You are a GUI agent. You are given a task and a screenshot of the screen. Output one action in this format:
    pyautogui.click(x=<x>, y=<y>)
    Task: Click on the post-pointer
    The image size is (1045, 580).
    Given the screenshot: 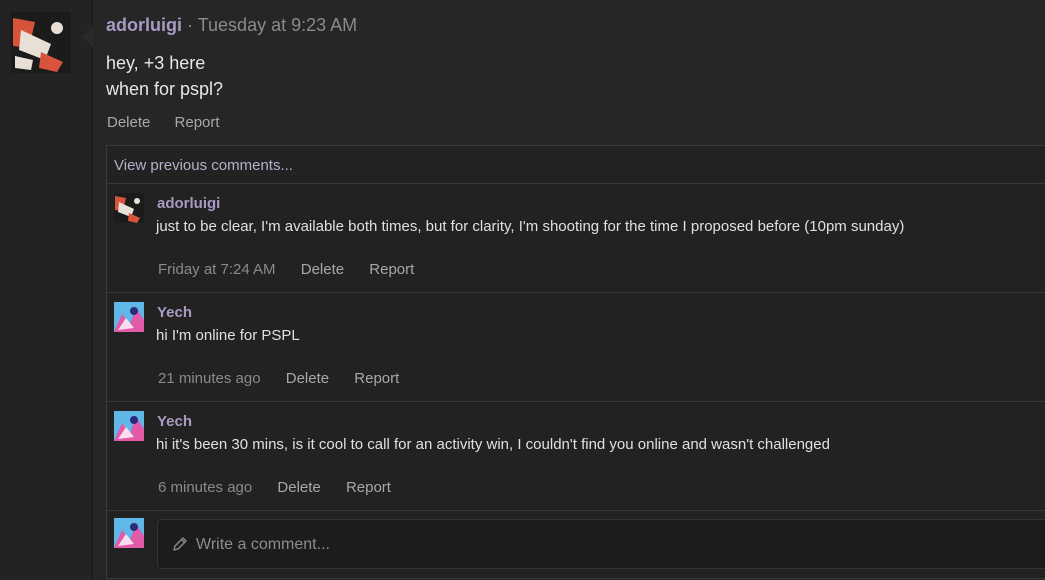 What is the action you would take?
    pyautogui.click(x=87, y=37)
    